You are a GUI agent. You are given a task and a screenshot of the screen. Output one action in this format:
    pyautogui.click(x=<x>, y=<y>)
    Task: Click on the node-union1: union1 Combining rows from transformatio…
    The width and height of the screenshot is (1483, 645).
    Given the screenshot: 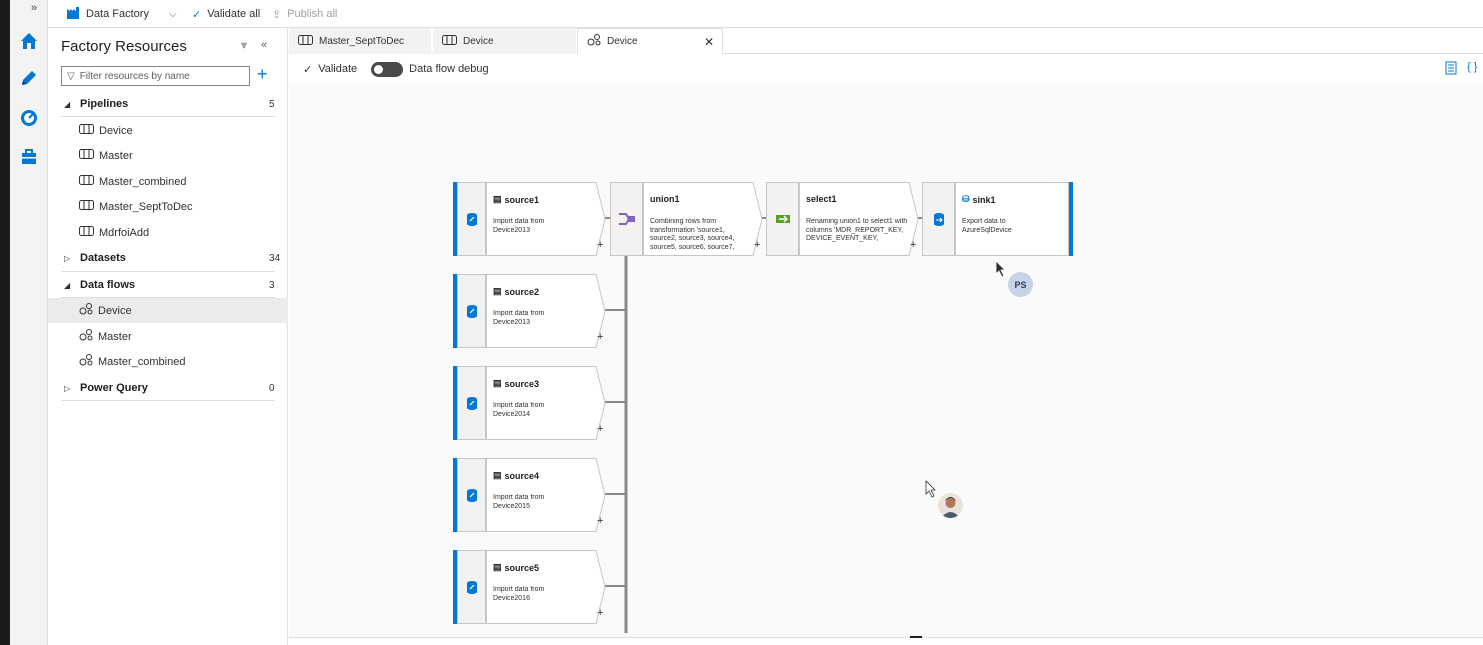 What is the action you would take?
    pyautogui.click(x=686, y=219)
    